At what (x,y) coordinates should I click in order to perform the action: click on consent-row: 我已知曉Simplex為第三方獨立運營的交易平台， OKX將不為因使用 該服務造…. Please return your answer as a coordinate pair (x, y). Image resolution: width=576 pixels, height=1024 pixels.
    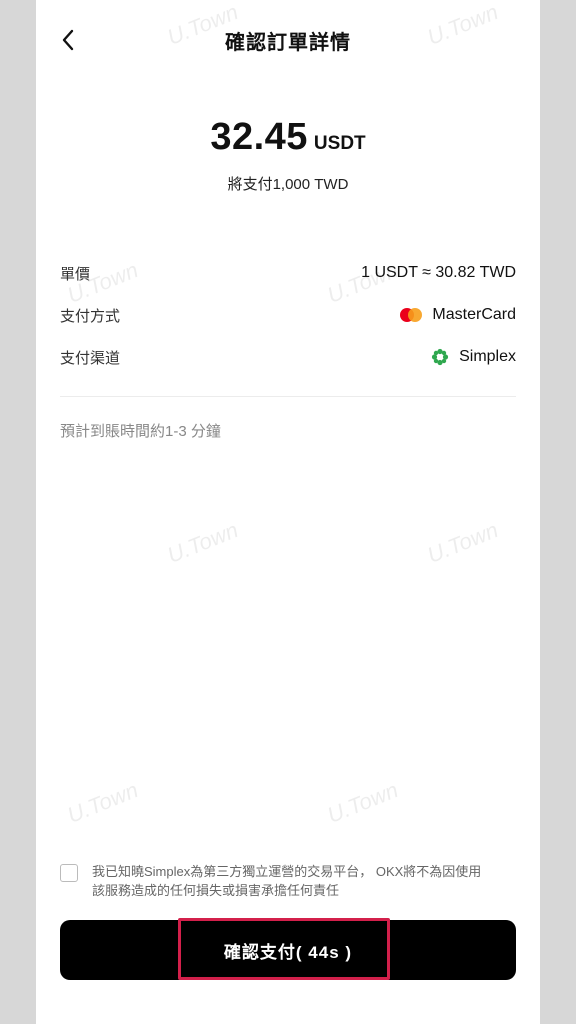
    Looking at the image, I should click on (288, 881).